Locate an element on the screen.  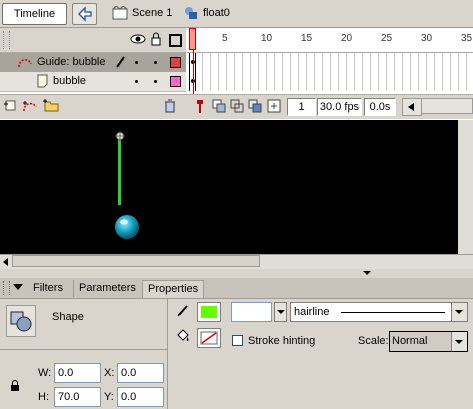
collapse-arrow-icon is located at coordinates (367, 273).